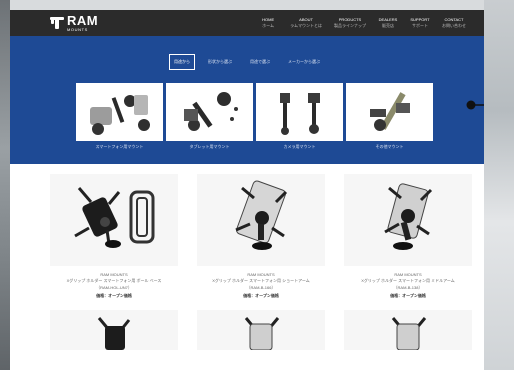 This screenshot has height=370, width=514. Describe the element at coordinates (209, 146) in the screenshot. I see `category-label: タブレット用マウント` at that location.